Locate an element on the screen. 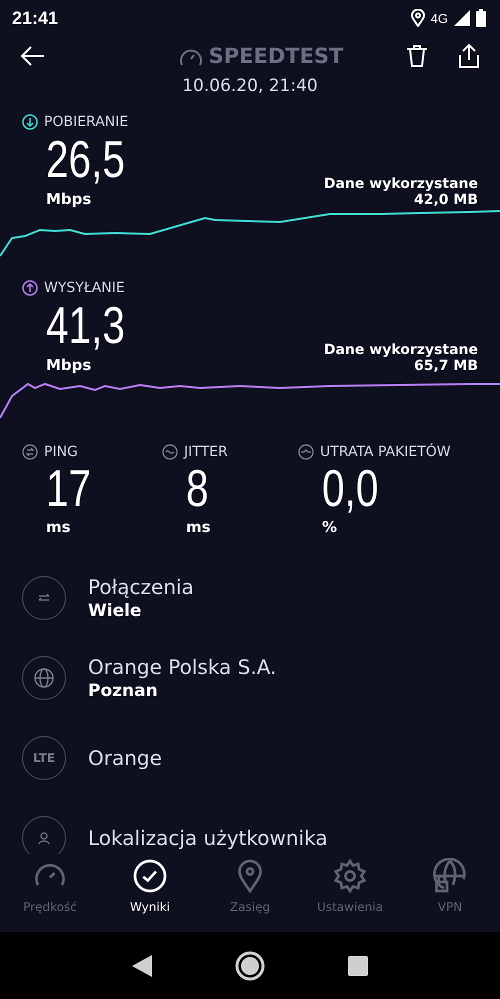 This screenshot has width=500, height=999. battery-icon is located at coordinates (481, 18).